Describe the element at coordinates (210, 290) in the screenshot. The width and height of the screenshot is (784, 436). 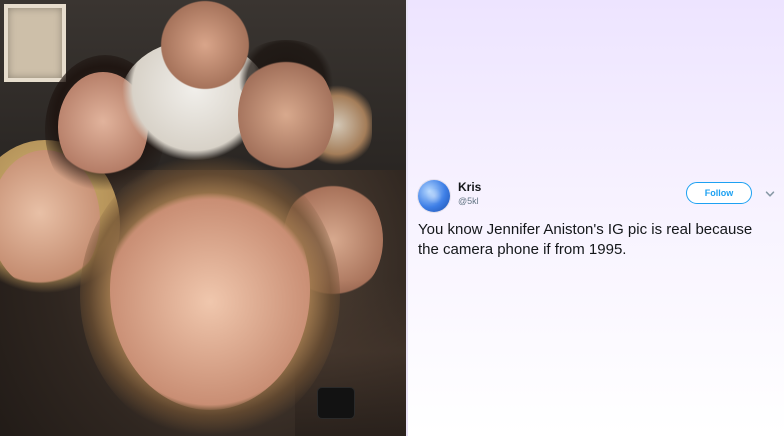
I see `person-face` at that location.